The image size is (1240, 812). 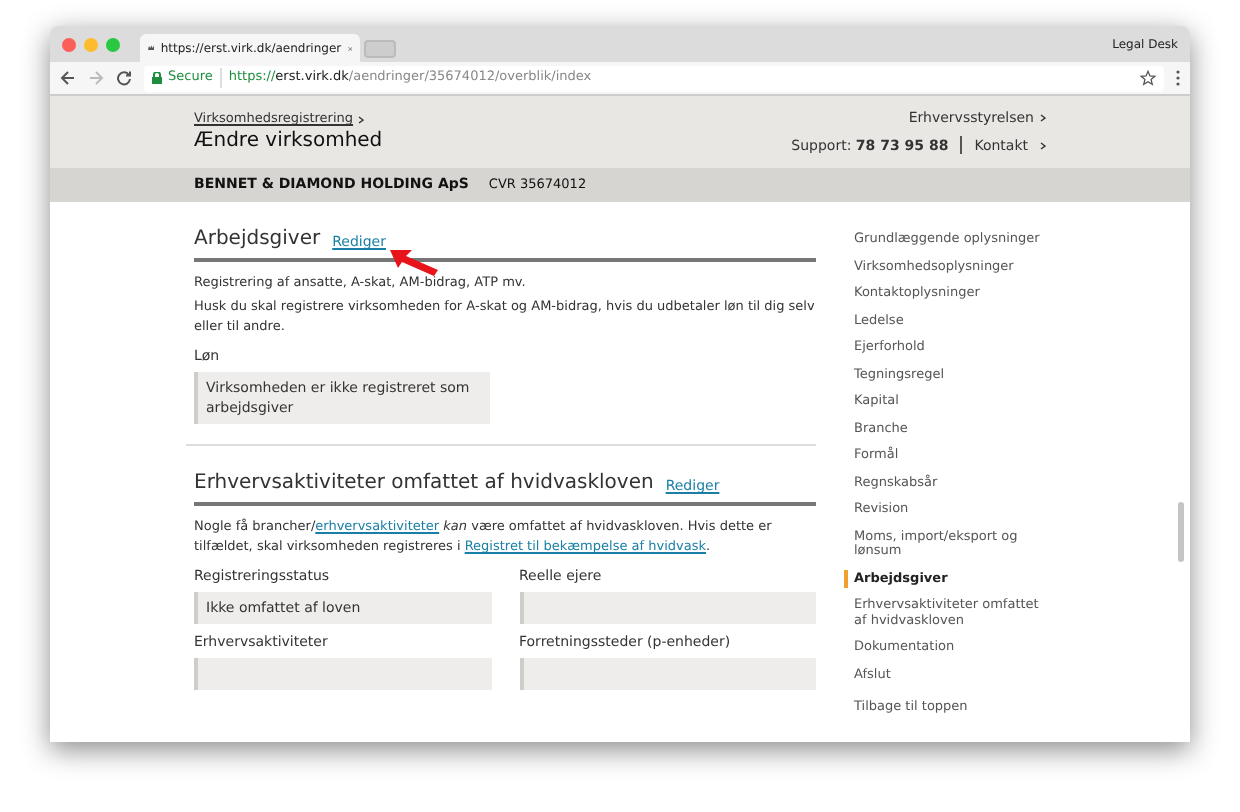 I want to click on scrollbar-thumb, so click(x=1181, y=532).